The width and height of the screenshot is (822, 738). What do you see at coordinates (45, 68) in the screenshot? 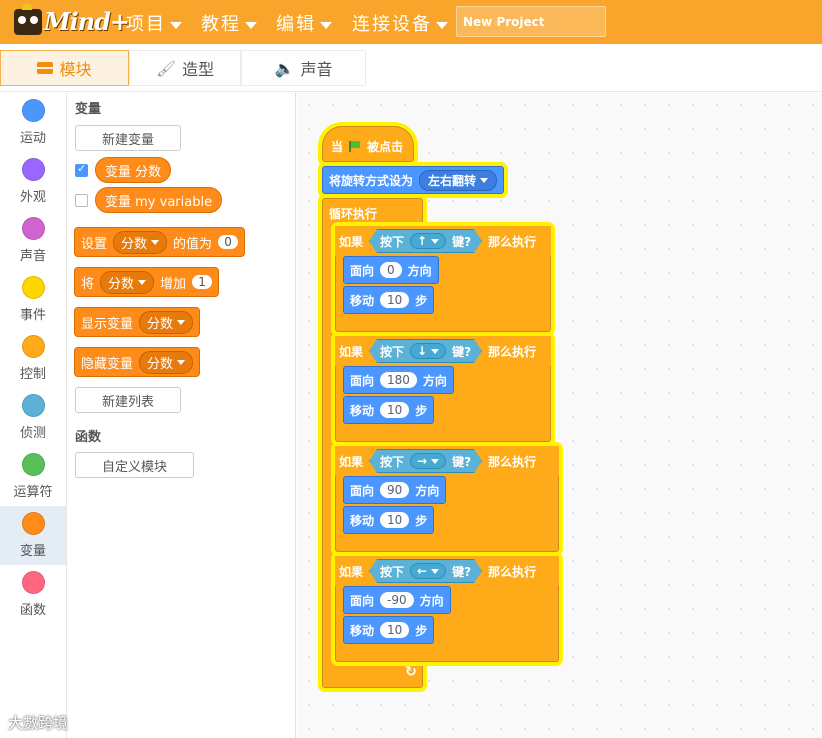
I see `blocks-icon` at bounding box center [45, 68].